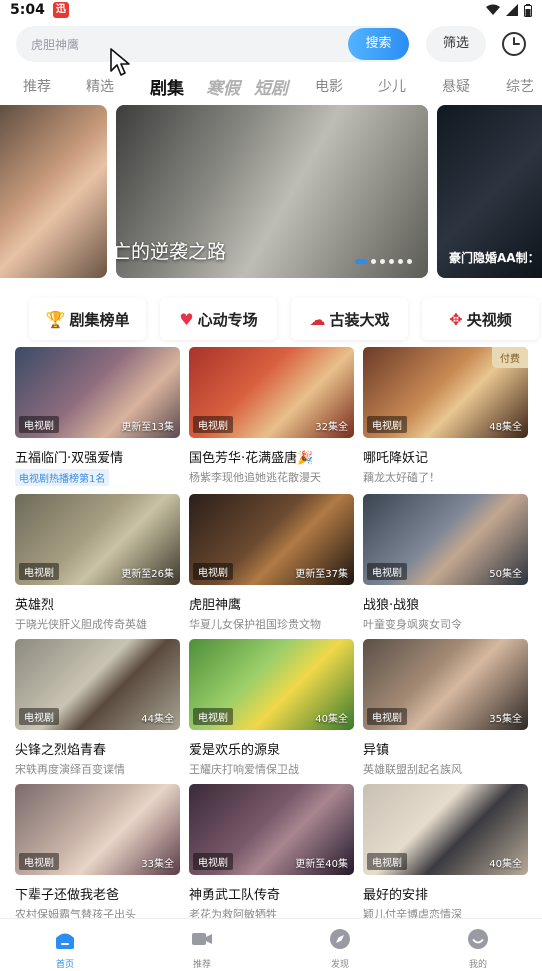  I want to click on drama-card: 电视剧 更新至37集 虎胆神鹰 华夏儿女保护祖国珍贵文物, so click(271, 563).